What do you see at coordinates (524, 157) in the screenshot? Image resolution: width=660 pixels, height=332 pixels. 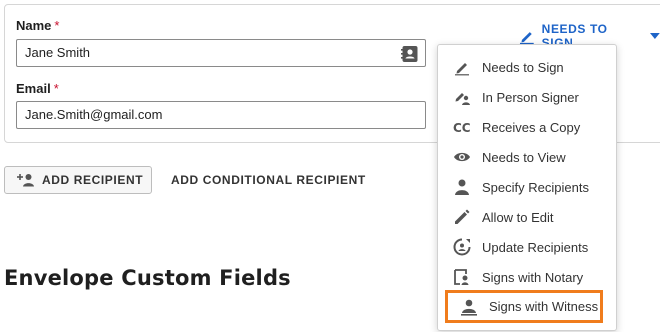 I see `menu-item-label: Needs to View` at bounding box center [524, 157].